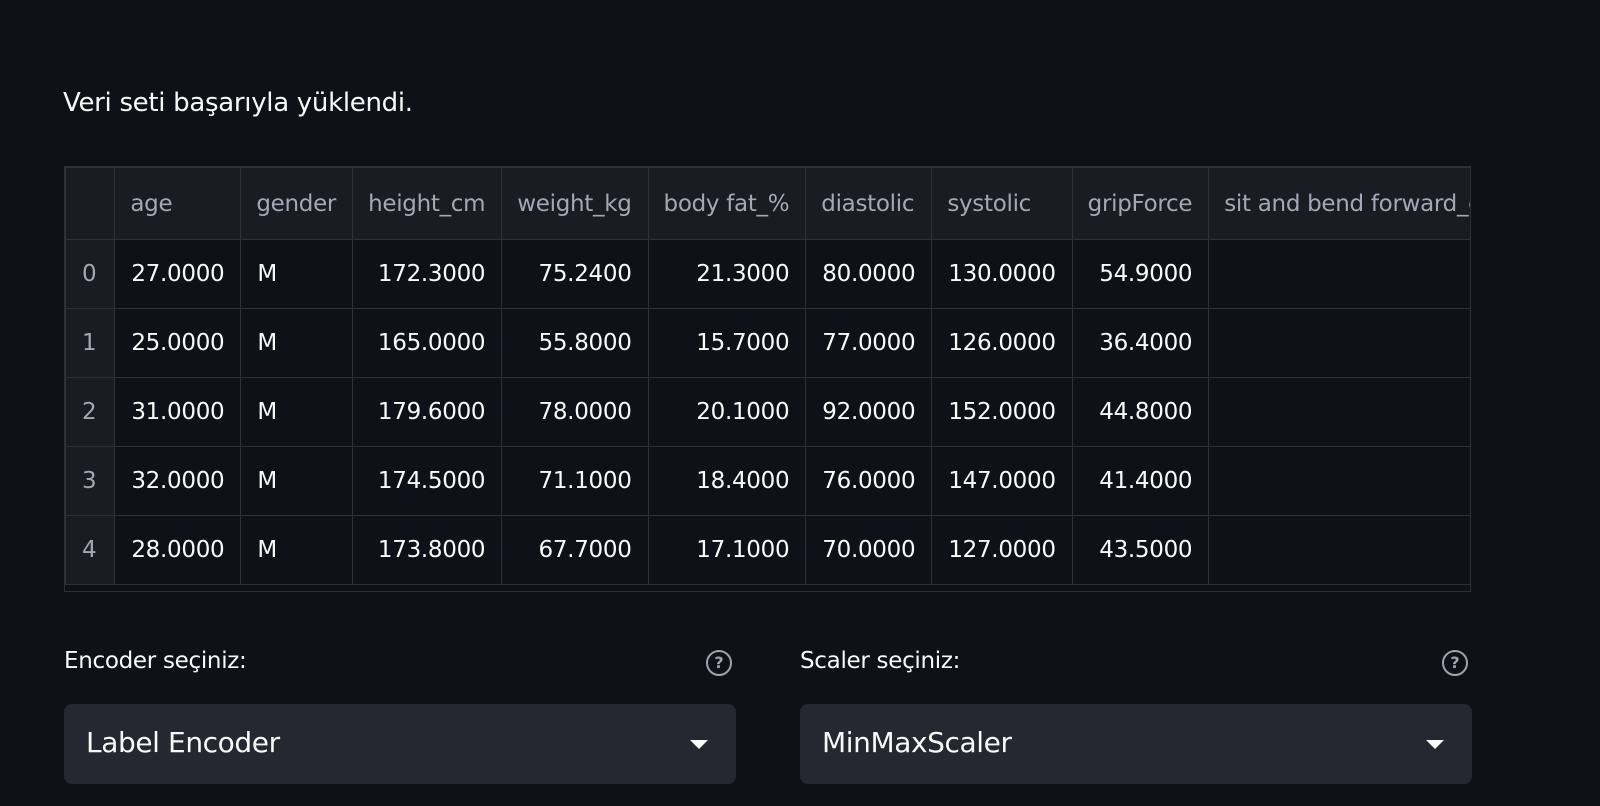 The height and width of the screenshot is (806, 1600). What do you see at coordinates (1140, 550) in the screenshot?
I see `cell-gripforce: 43.5000` at bounding box center [1140, 550].